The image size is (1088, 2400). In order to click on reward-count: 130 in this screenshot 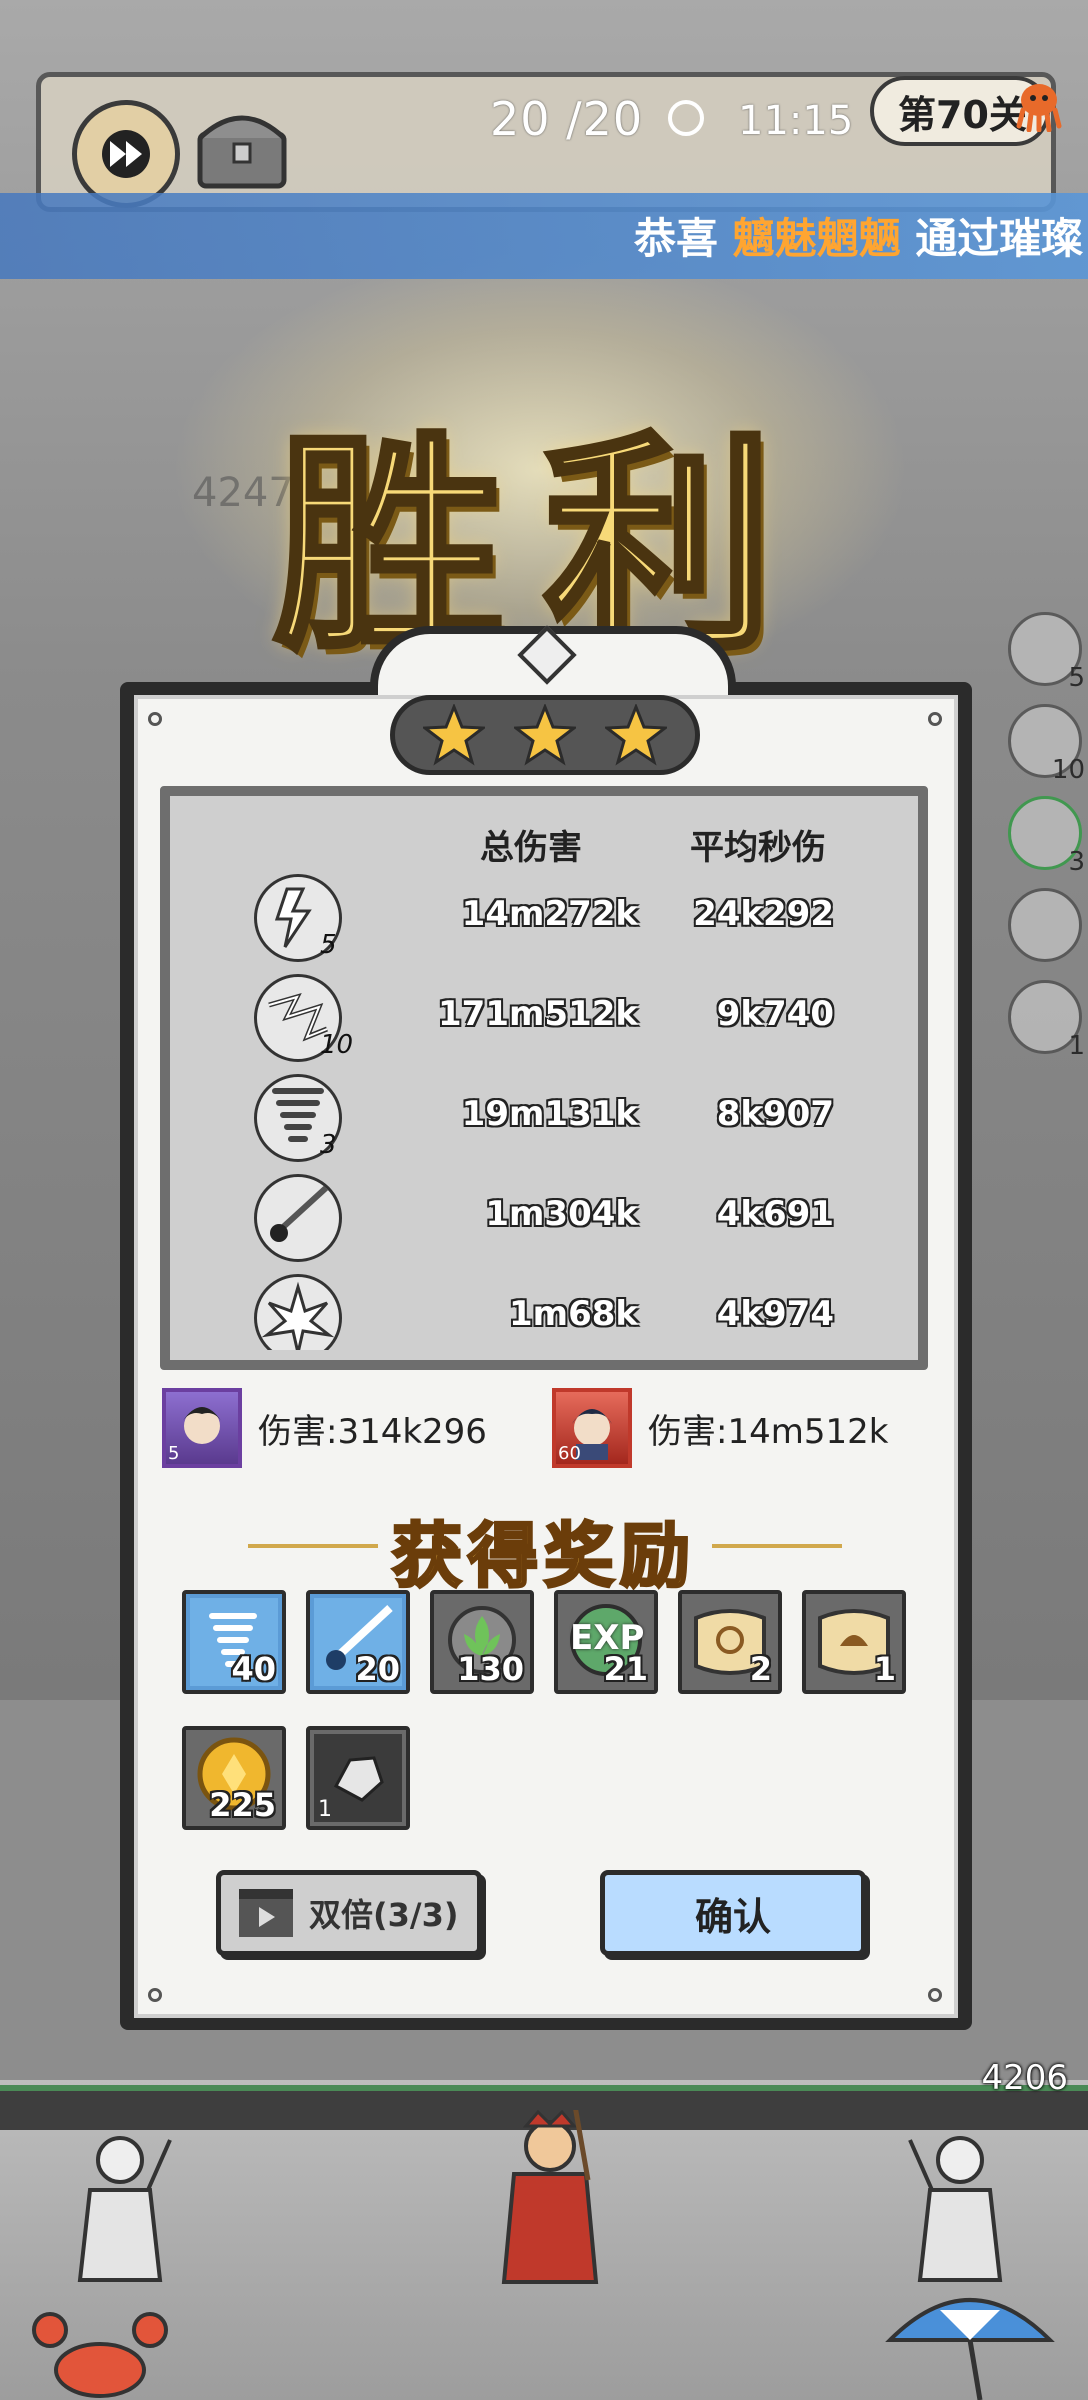, I will do `click(490, 1669)`.